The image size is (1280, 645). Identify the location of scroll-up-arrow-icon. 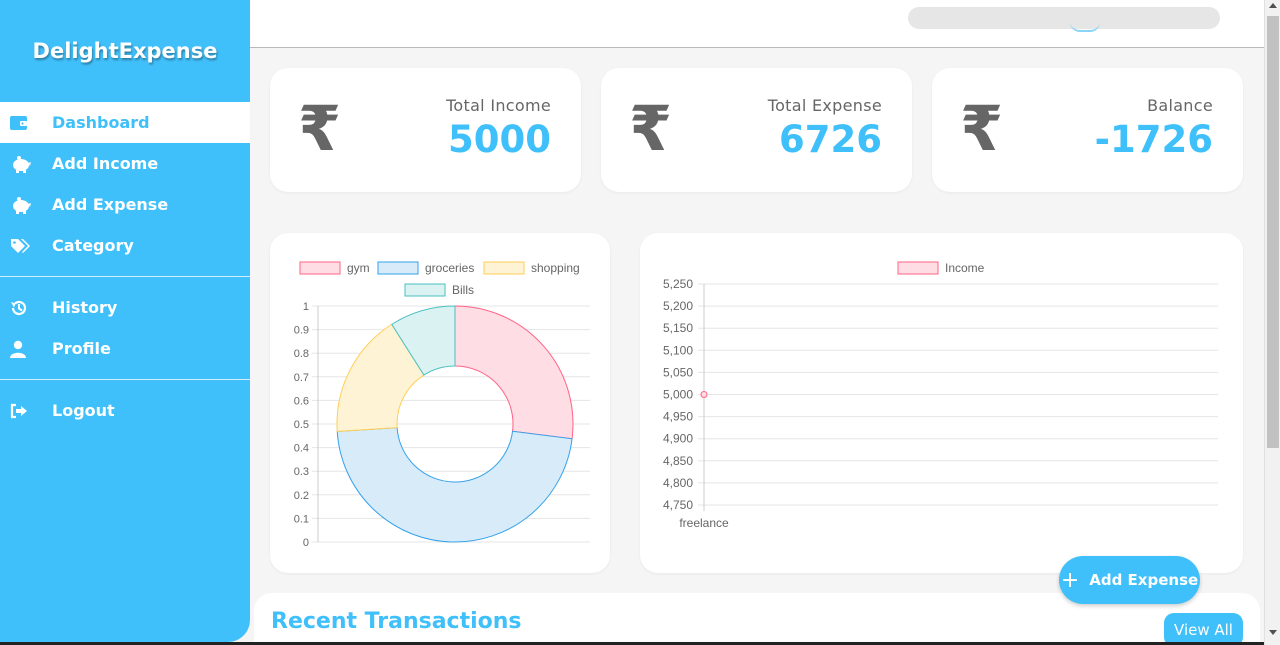
(1273, 5).